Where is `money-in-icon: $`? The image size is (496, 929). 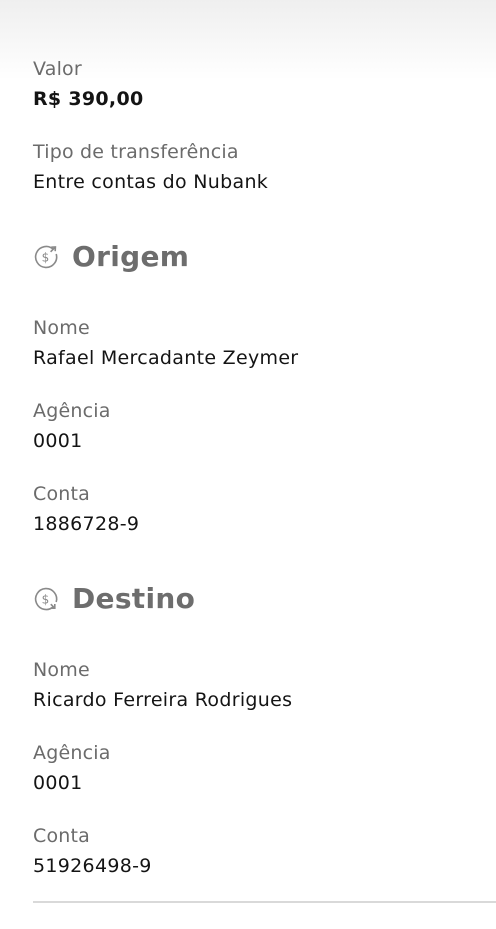
money-in-icon: $ is located at coordinates (46, 599).